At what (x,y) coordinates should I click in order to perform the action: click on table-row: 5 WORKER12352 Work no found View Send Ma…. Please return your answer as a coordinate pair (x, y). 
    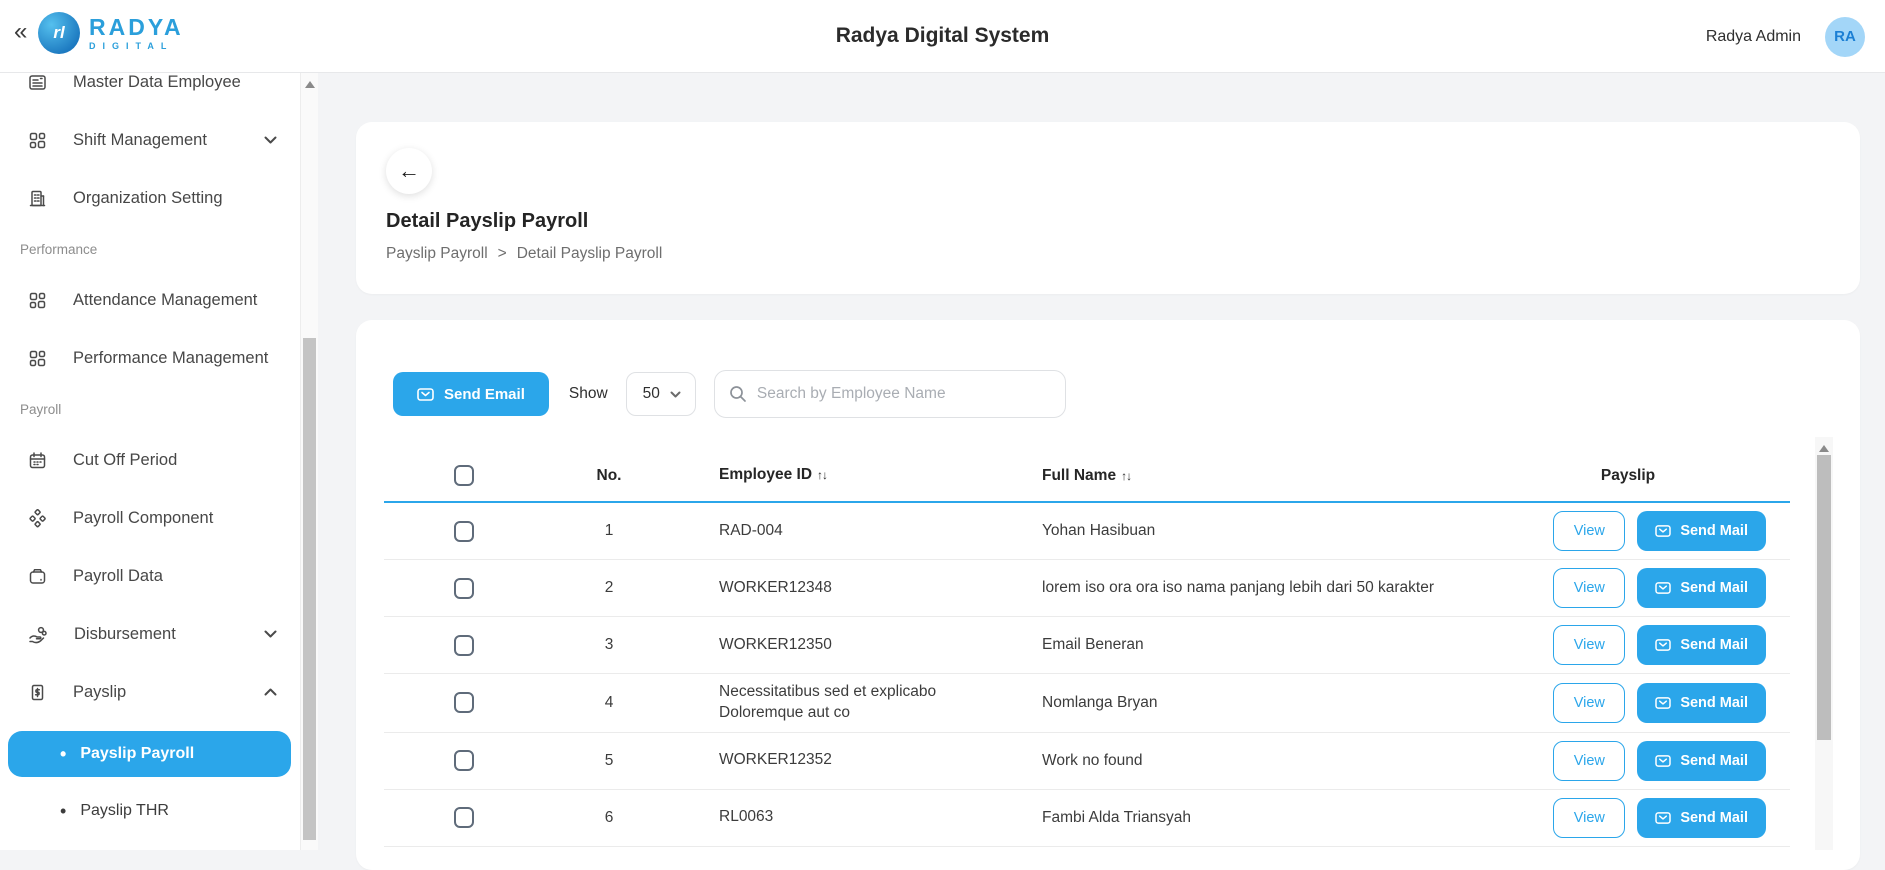
    Looking at the image, I should click on (1087, 761).